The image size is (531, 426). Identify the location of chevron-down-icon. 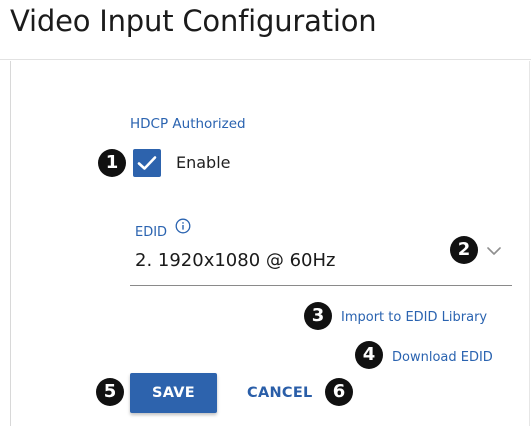
(494, 251).